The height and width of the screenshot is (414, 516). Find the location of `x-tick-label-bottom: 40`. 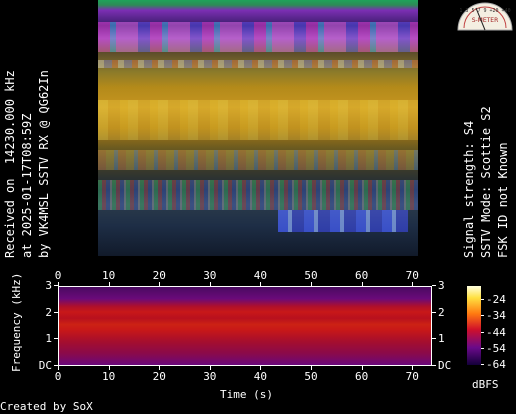

x-tick-label-bottom: 40 is located at coordinates (260, 376).